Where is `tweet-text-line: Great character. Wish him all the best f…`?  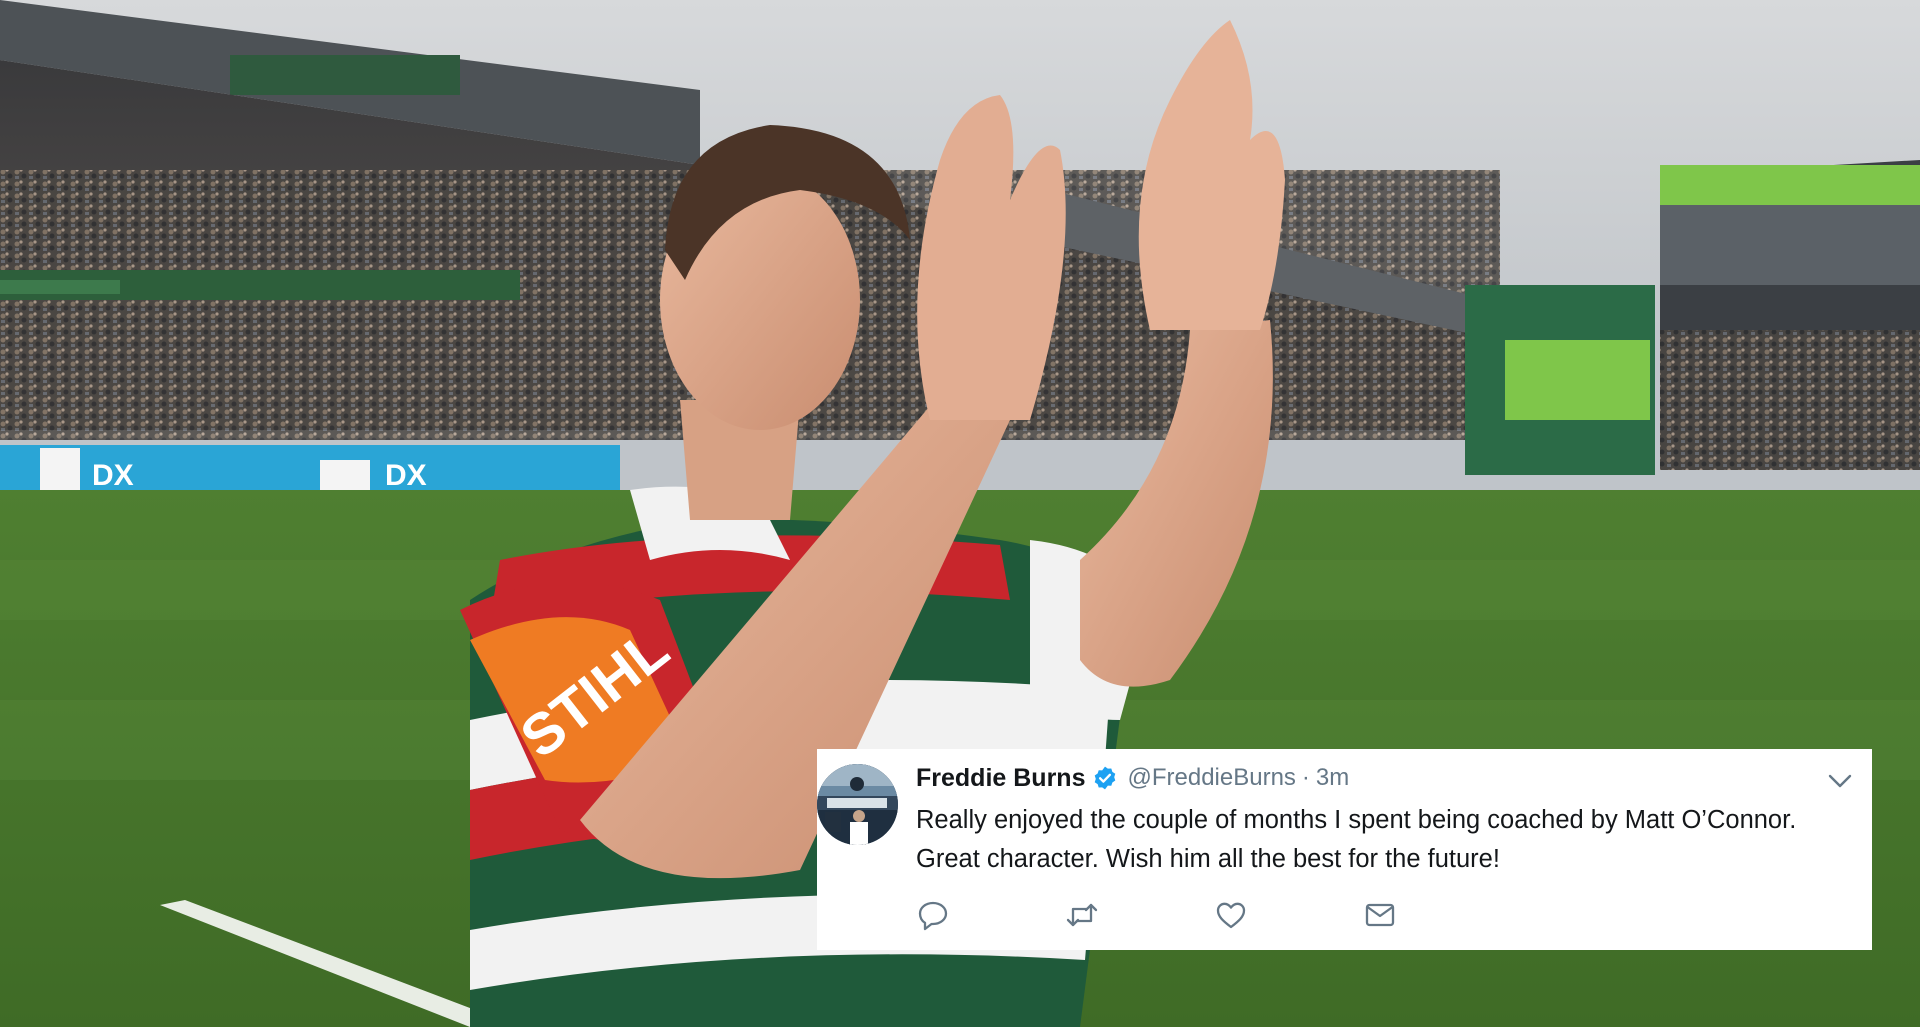 tweet-text-line: Great character. Wish him all the best f… is located at coordinates (1208, 859).